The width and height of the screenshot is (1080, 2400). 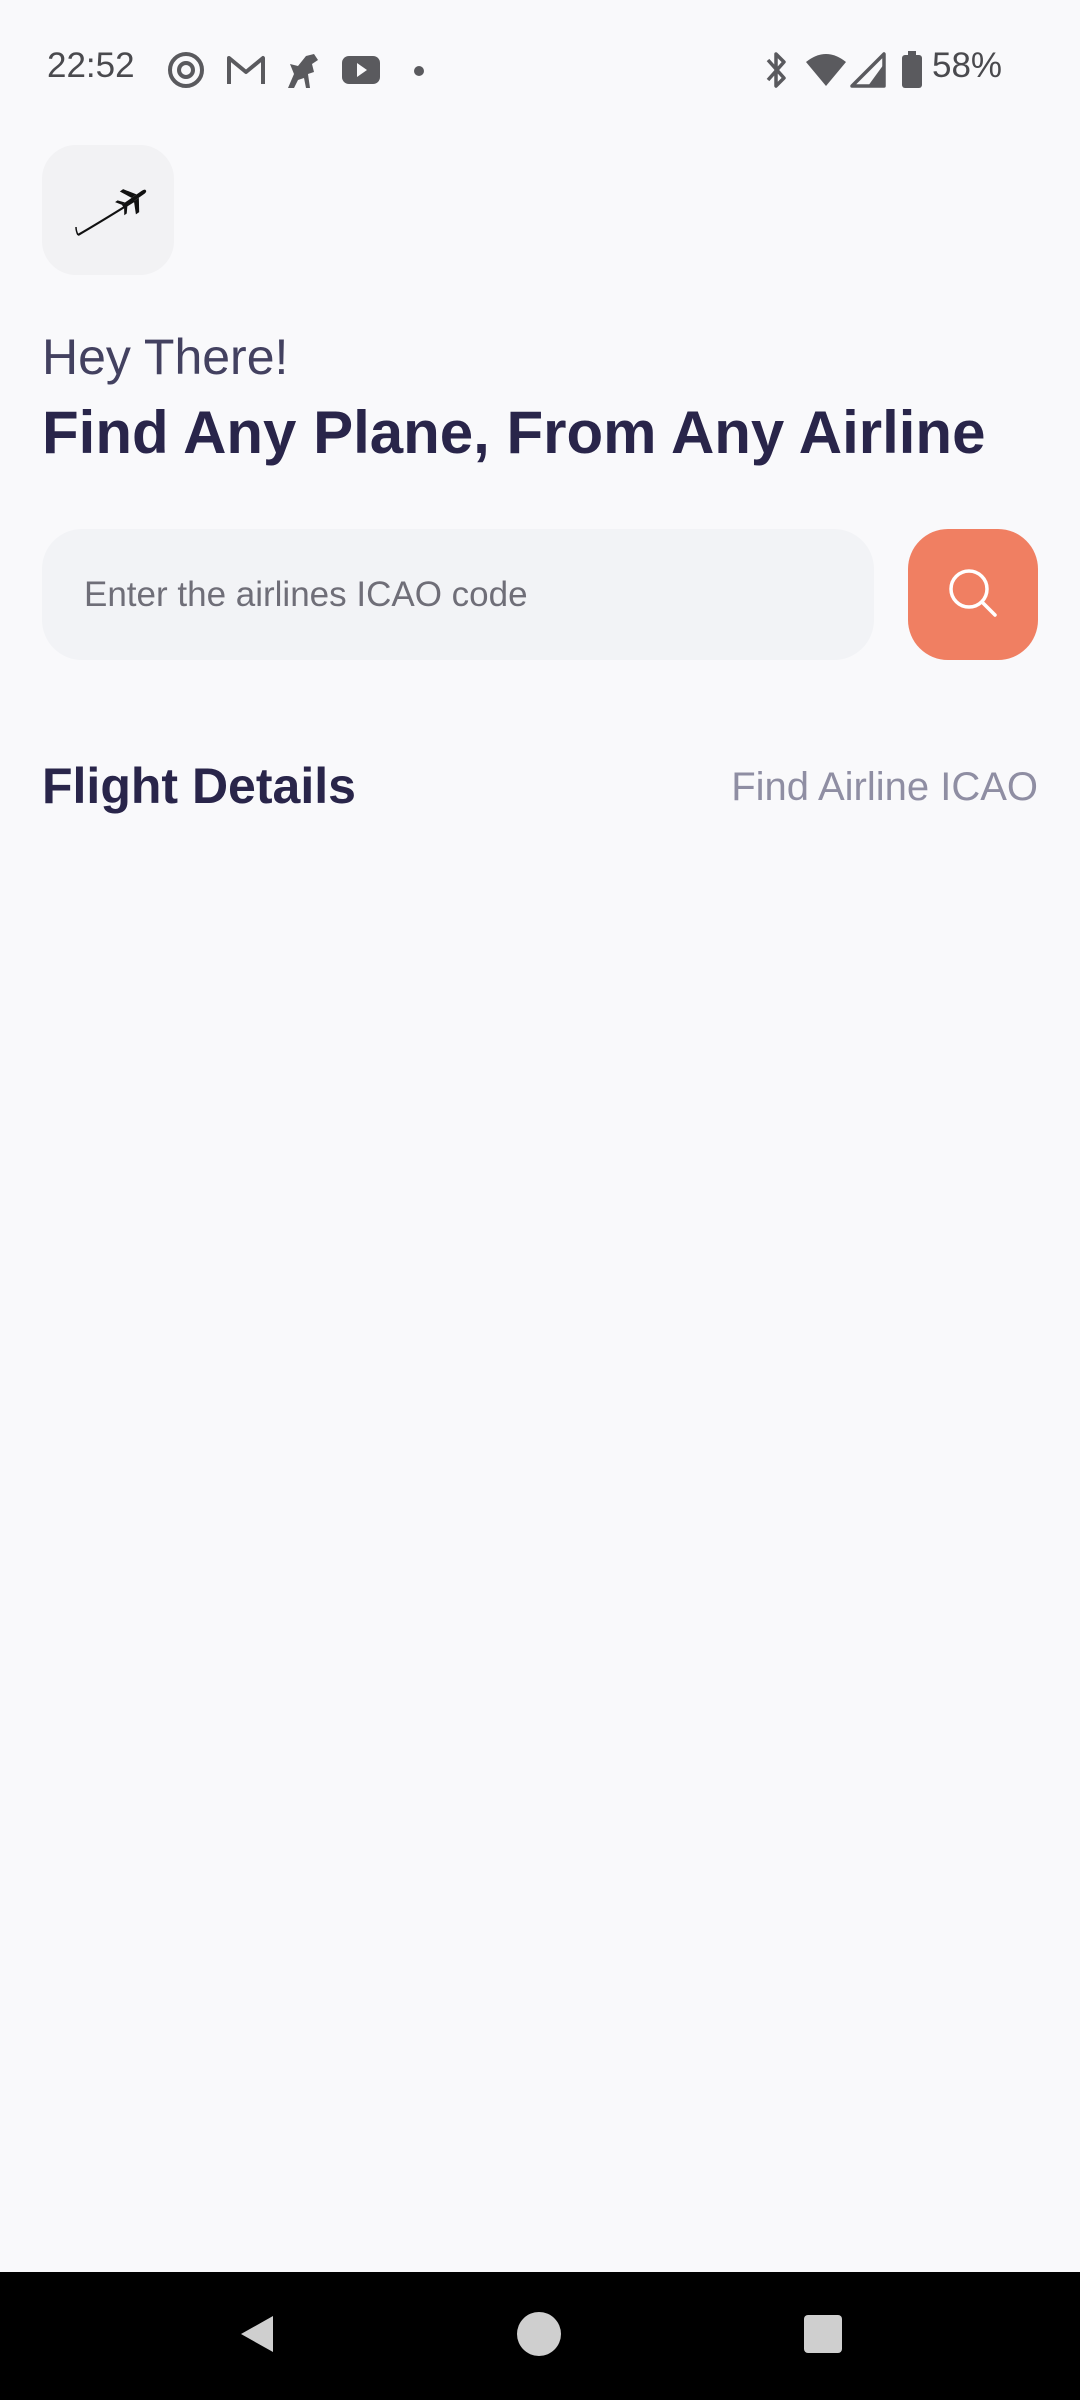 What do you see at coordinates (458, 594) in the screenshot?
I see `icao-search-input` at bounding box center [458, 594].